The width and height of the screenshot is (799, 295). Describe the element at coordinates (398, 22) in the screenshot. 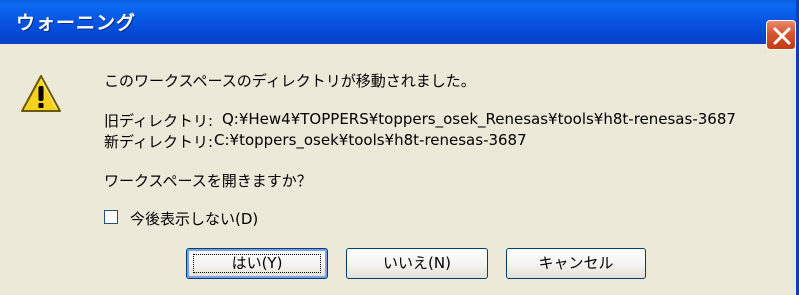

I see `title-bar: ウォーニング` at that location.